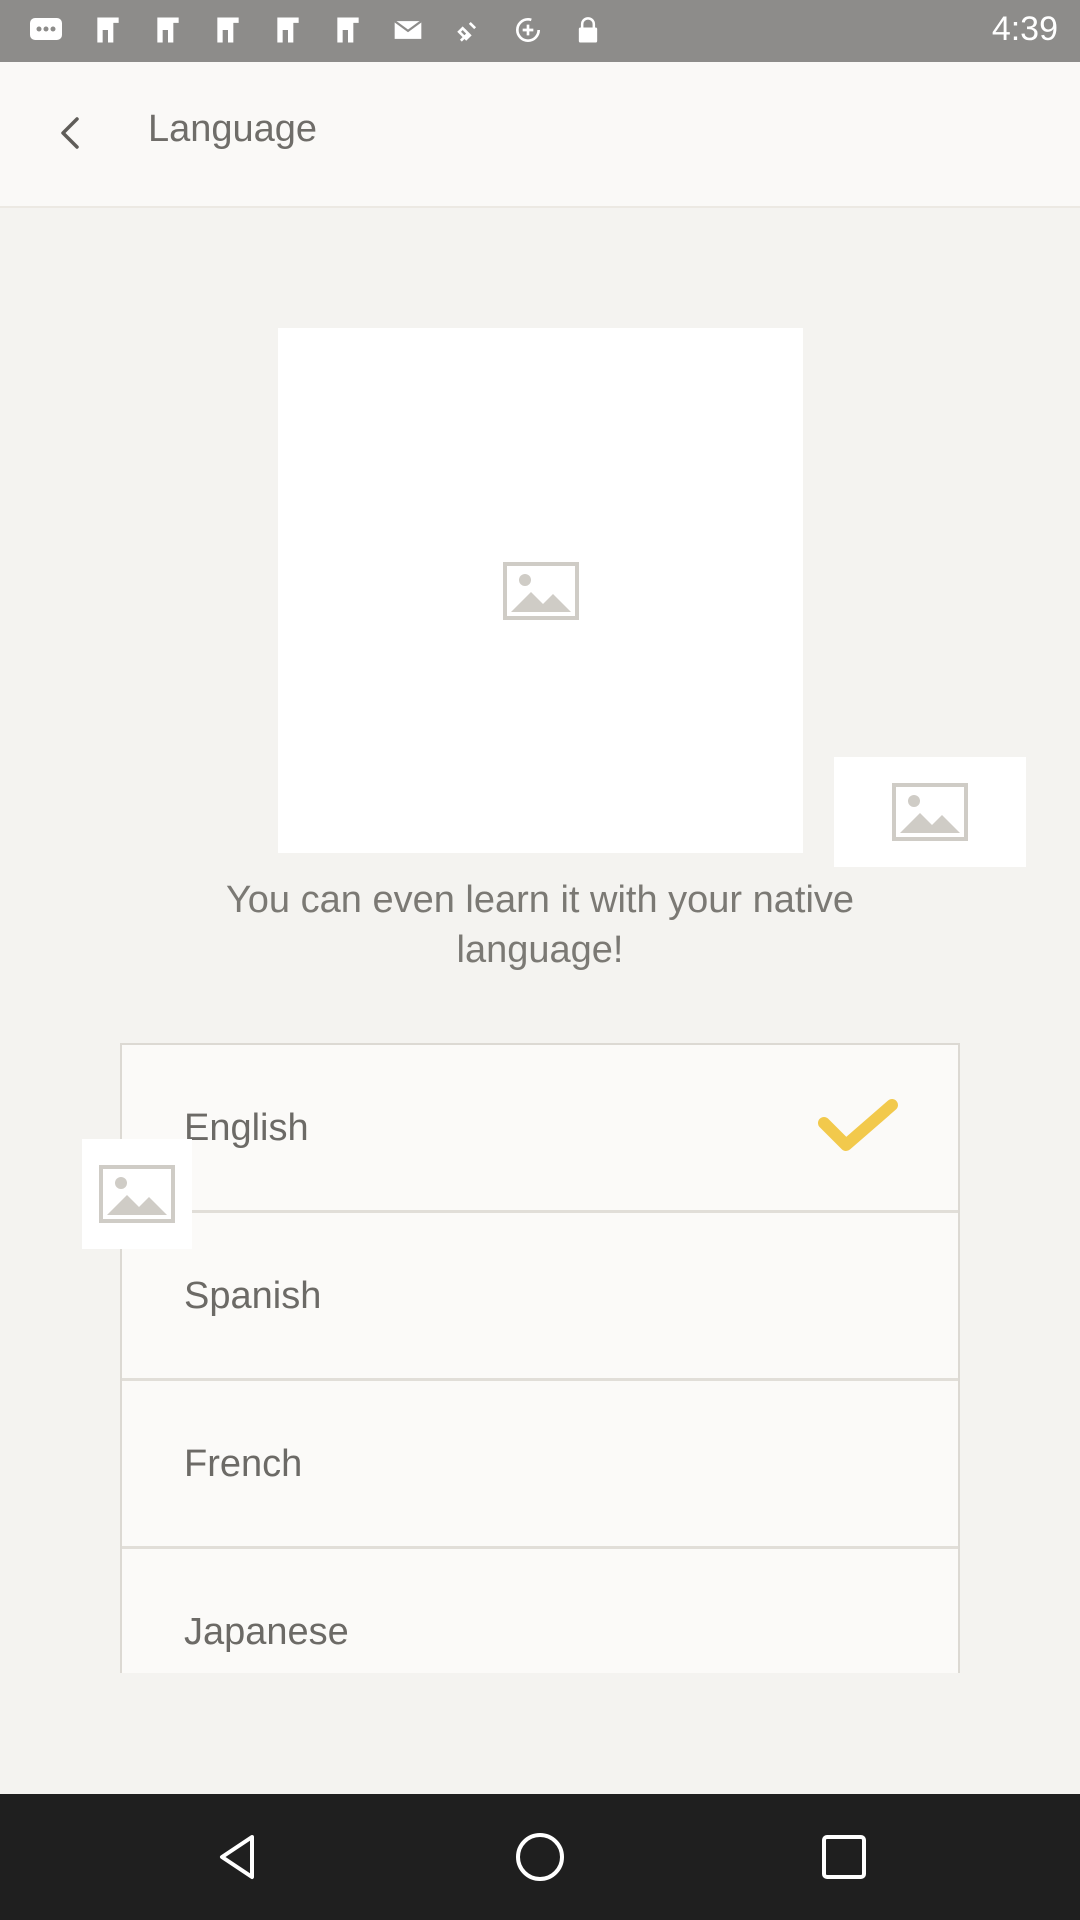 This screenshot has height=1920, width=1080. I want to click on status-bar: 4:39, so click(540, 31).